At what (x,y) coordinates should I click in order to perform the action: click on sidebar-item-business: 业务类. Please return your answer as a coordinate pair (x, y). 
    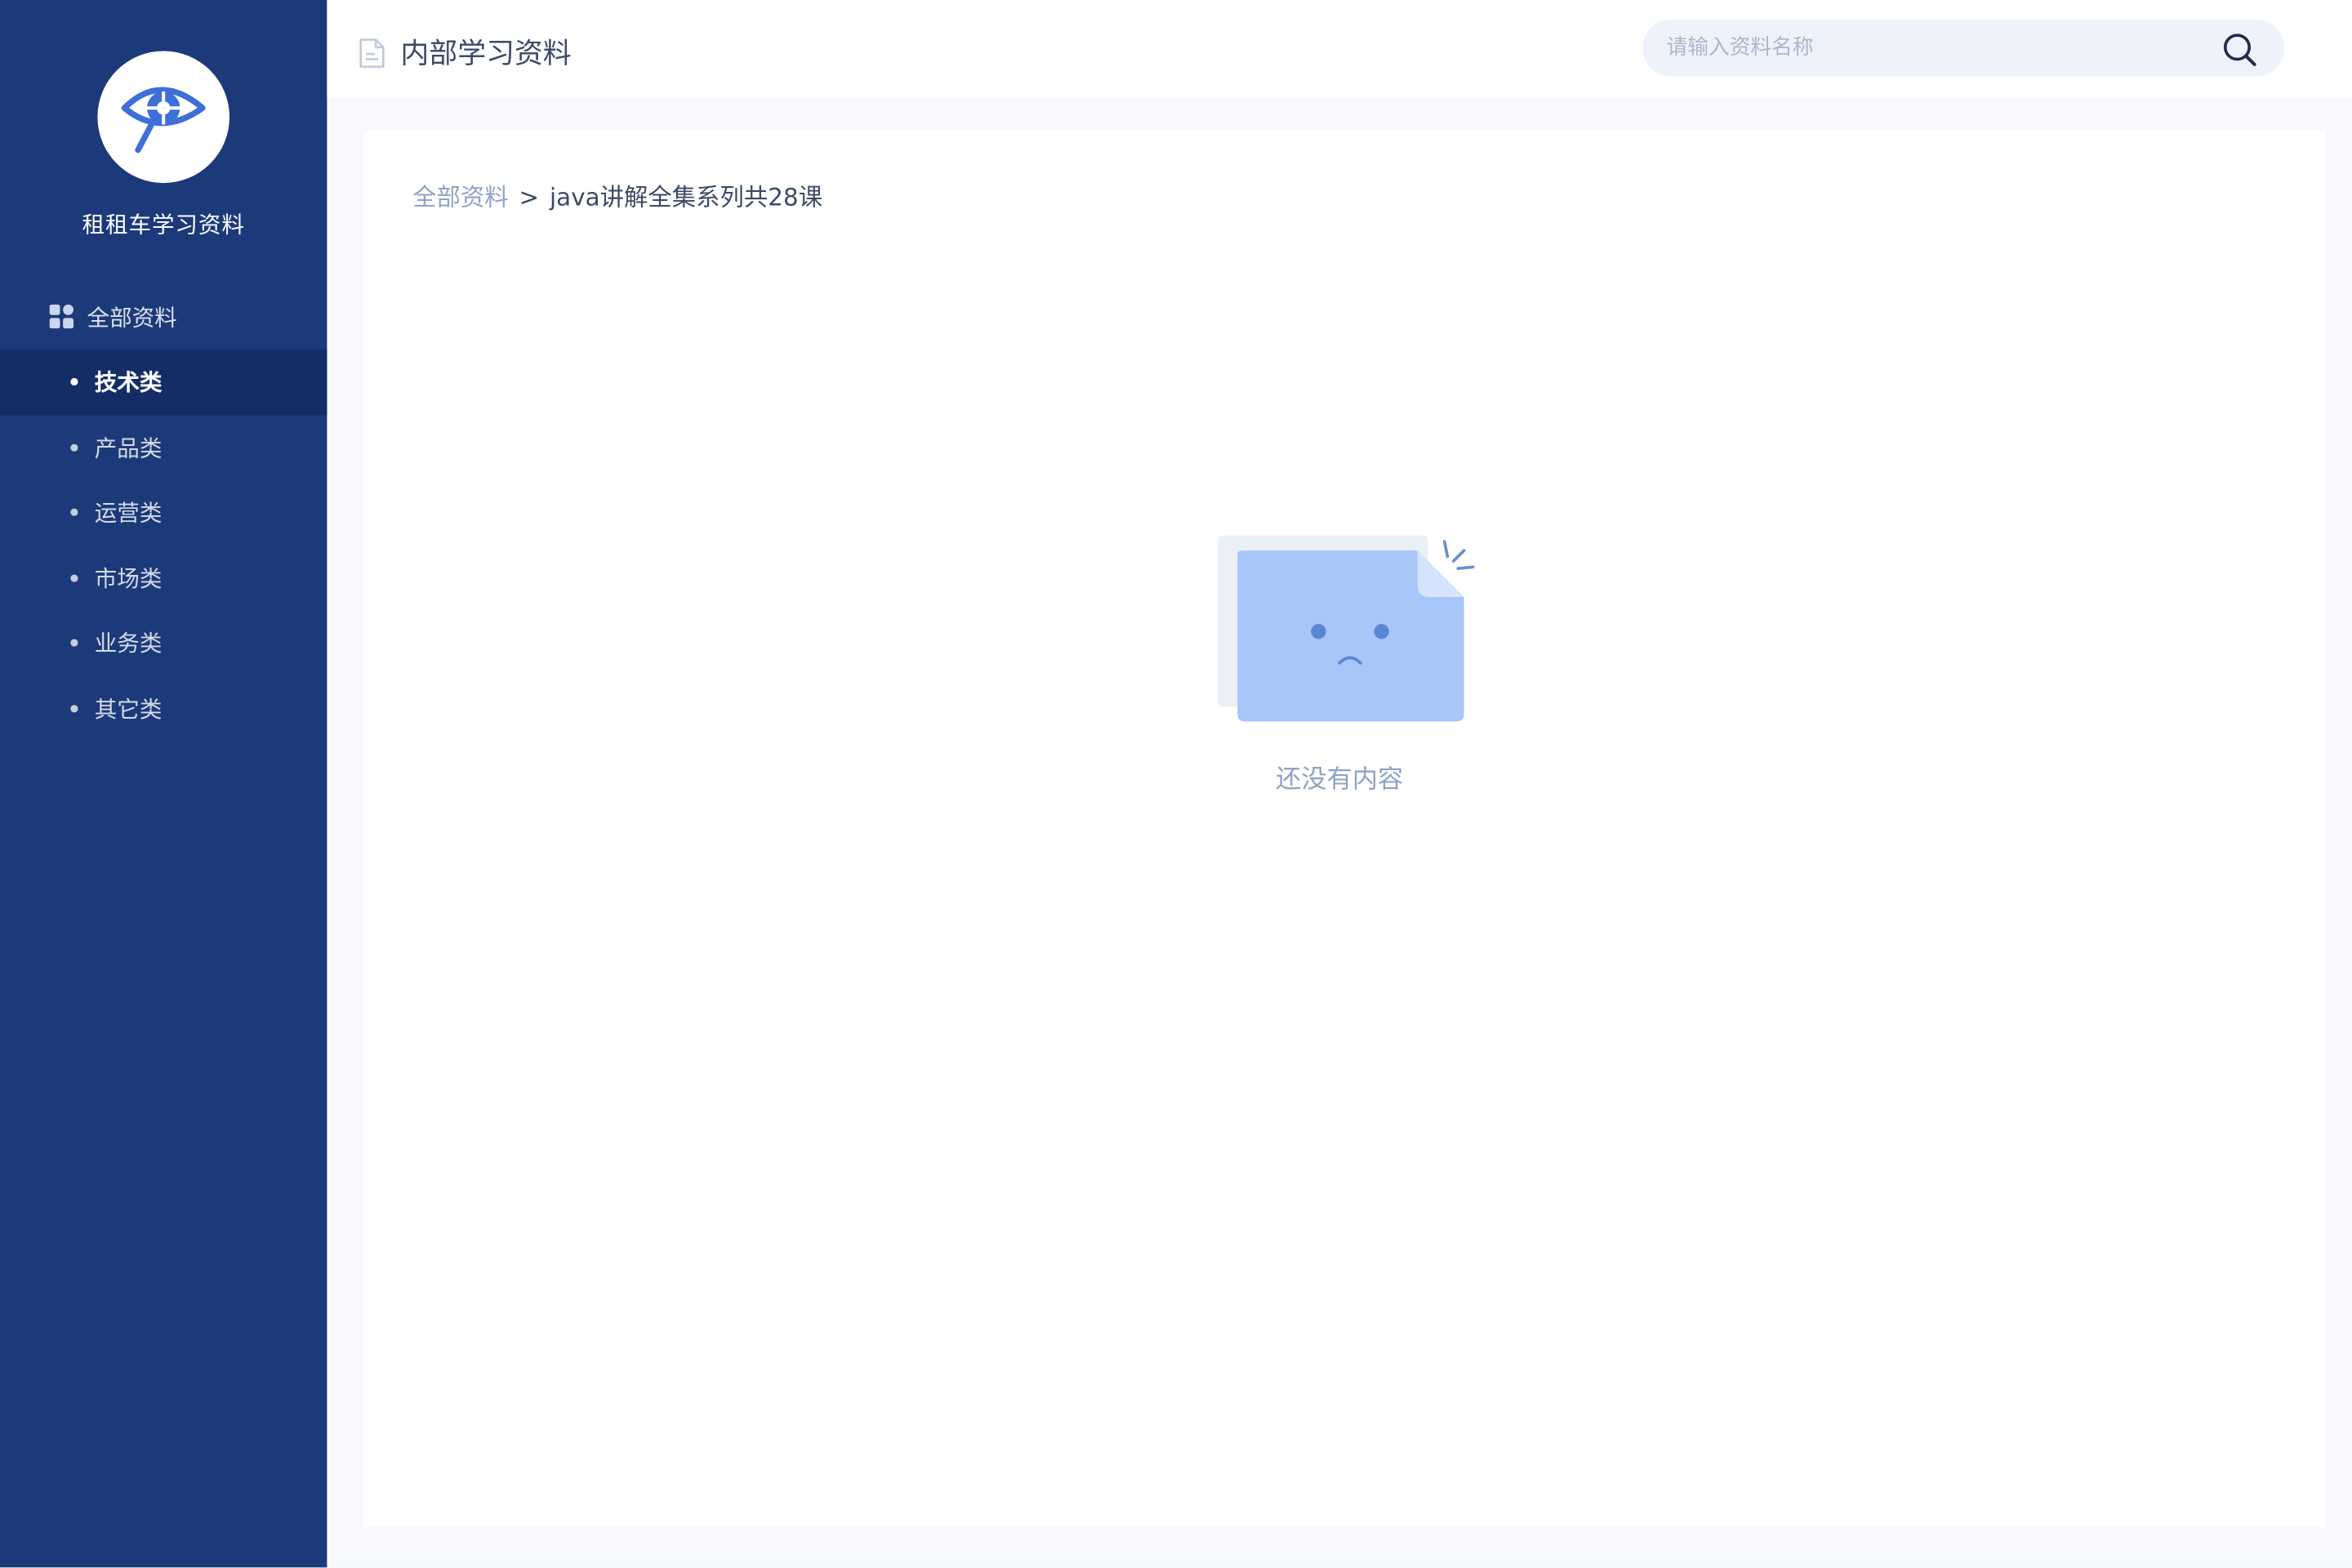
    Looking at the image, I should click on (163, 643).